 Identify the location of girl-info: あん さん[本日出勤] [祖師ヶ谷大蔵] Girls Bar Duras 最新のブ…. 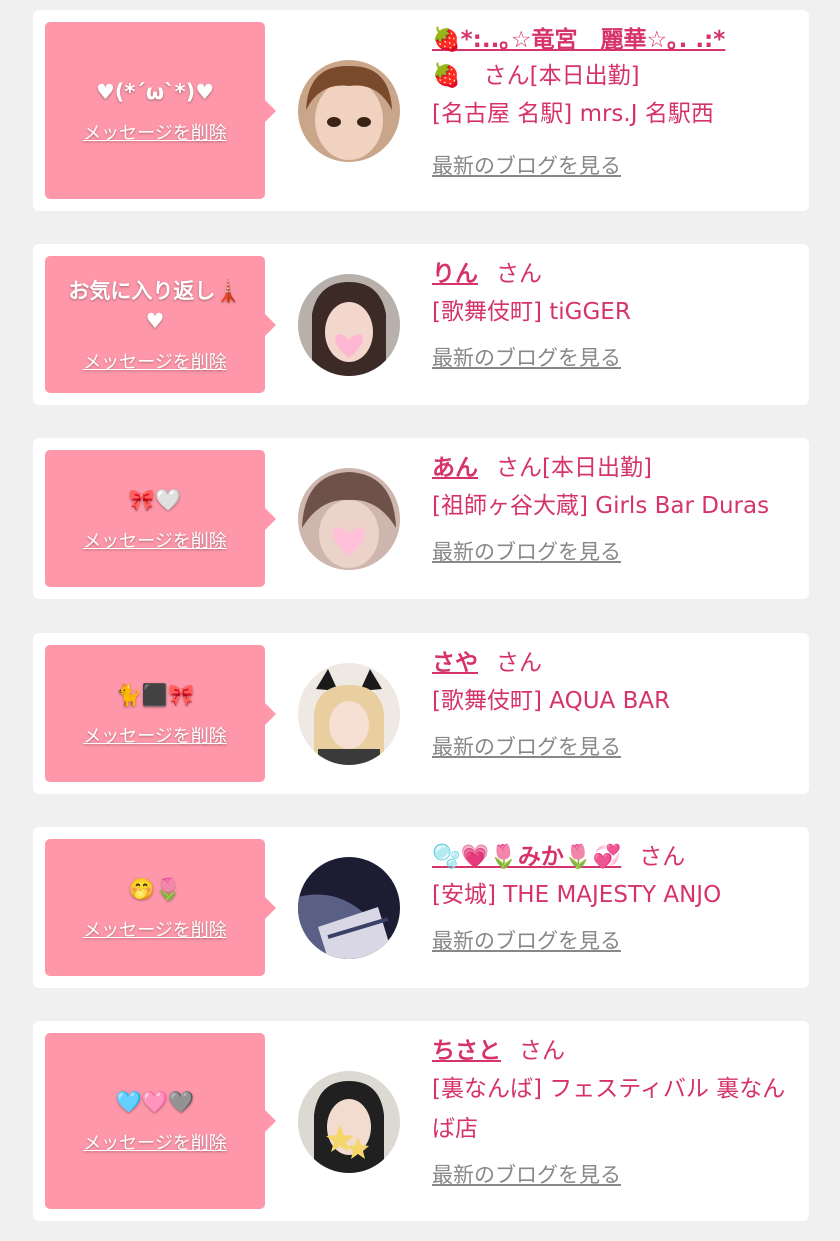
(610, 508).